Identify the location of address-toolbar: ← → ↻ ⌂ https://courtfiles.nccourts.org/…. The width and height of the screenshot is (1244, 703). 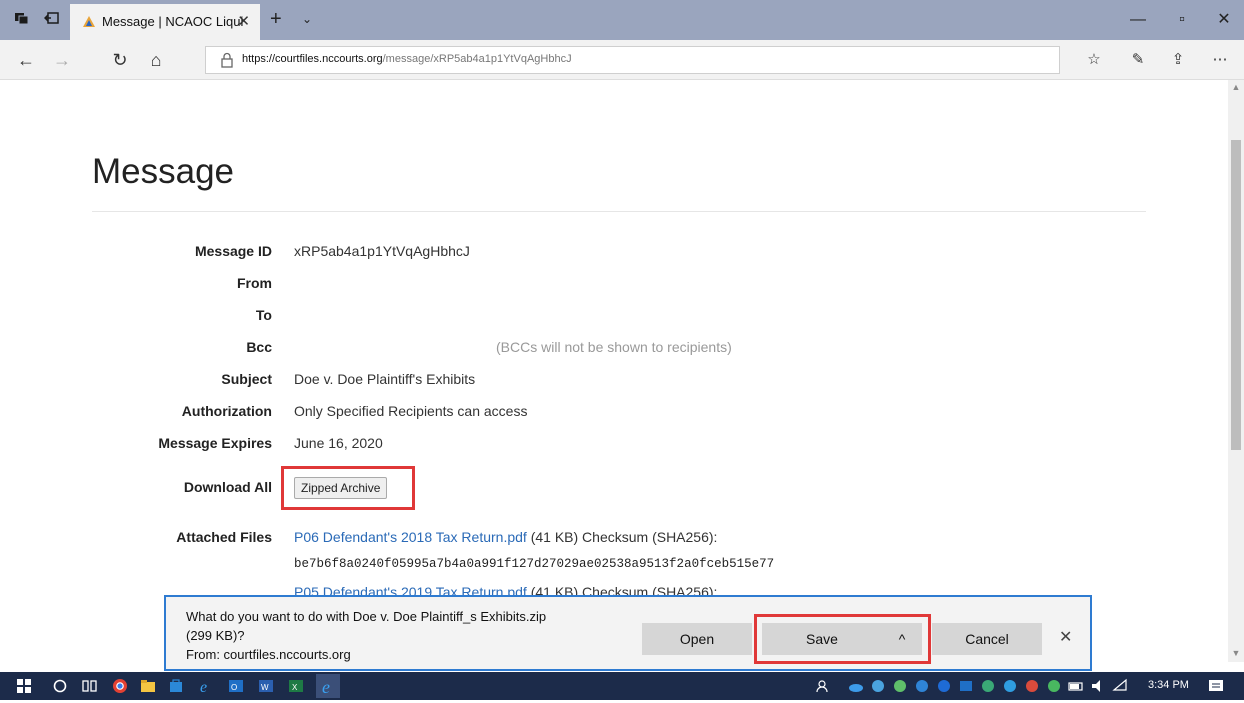
(622, 60).